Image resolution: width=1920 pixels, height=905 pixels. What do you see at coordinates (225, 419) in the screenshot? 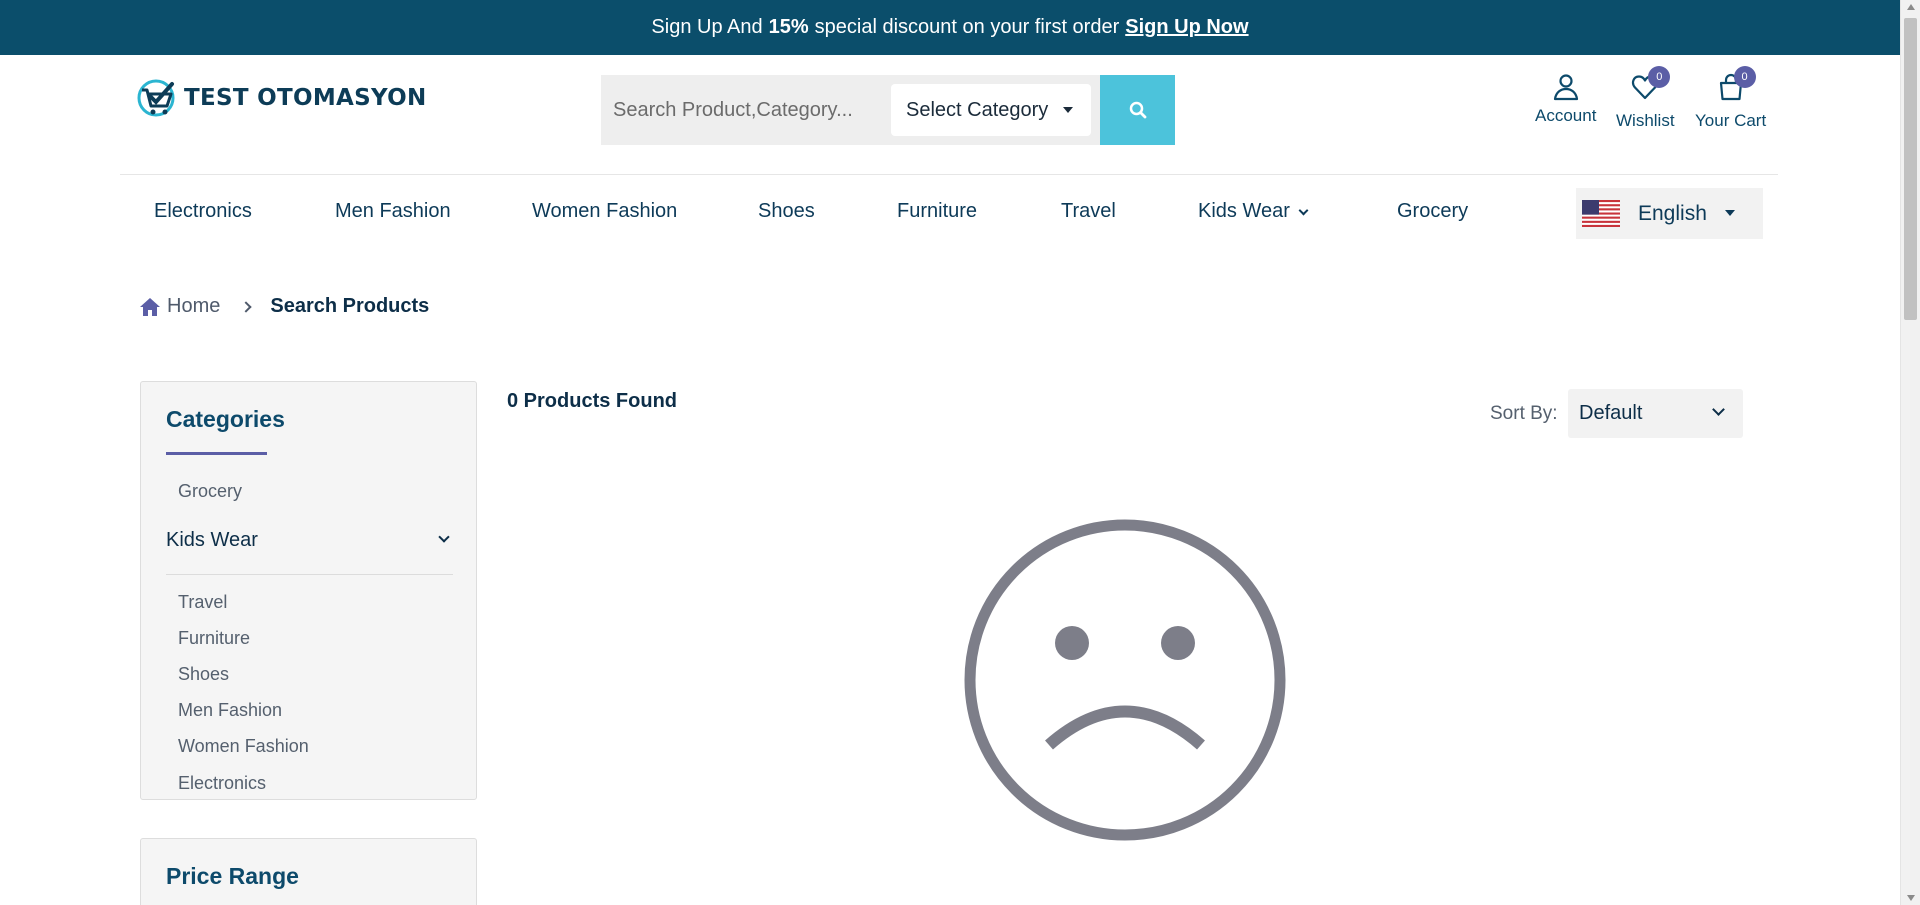
I see `categories-title: Categories` at bounding box center [225, 419].